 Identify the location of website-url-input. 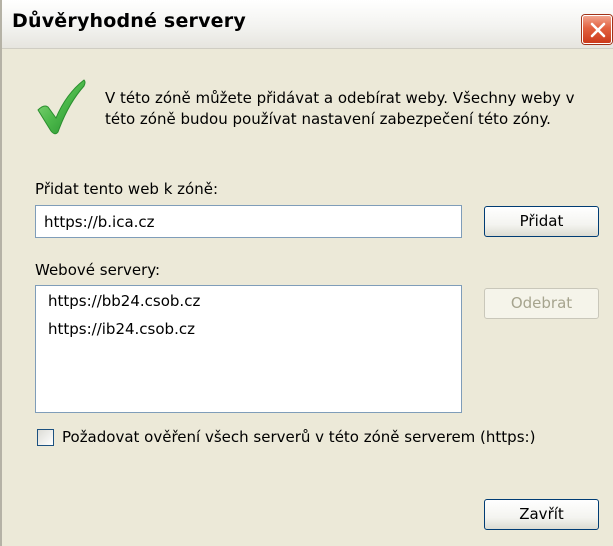
(248, 221).